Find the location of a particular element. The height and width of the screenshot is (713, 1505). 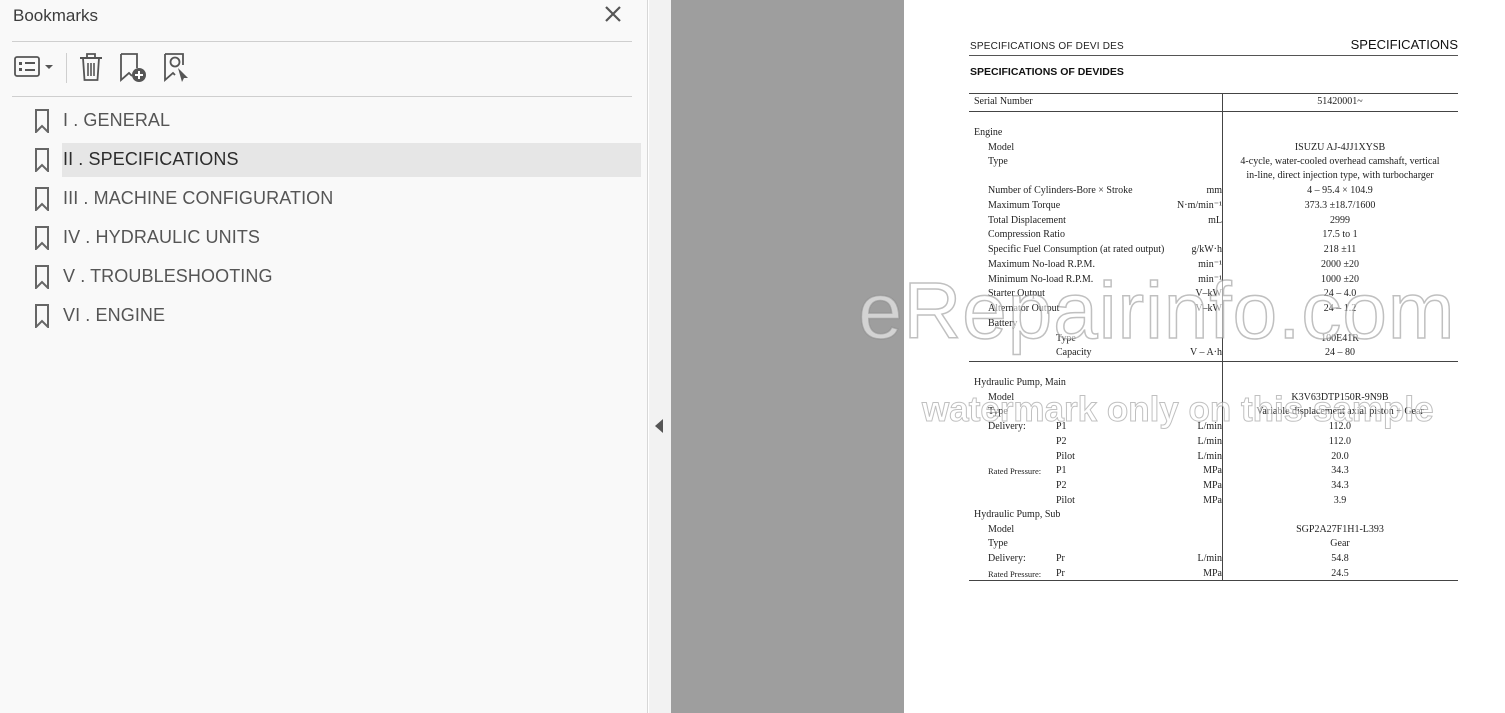

bookmark-item: III . MACHINE CONFIGURATION is located at coordinates (334, 199).